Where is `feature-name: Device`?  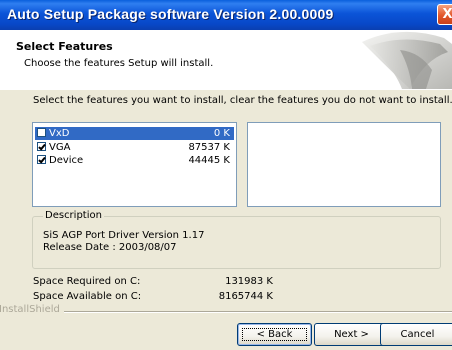
feature-name: Device is located at coordinates (66, 160).